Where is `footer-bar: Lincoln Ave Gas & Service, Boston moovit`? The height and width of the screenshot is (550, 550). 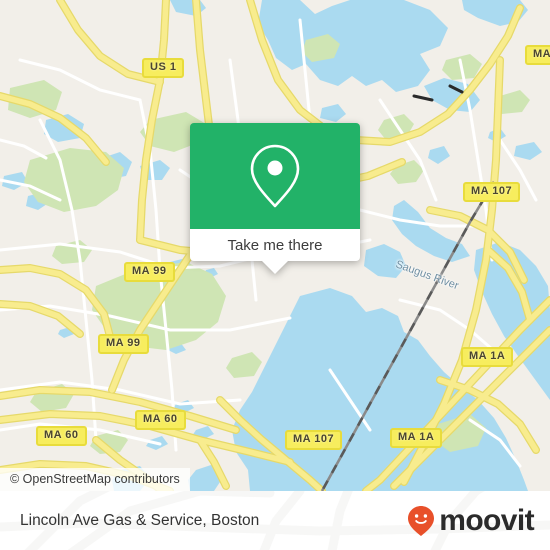
footer-bar: Lincoln Ave Gas & Service, Boston moovit is located at coordinates (275, 520).